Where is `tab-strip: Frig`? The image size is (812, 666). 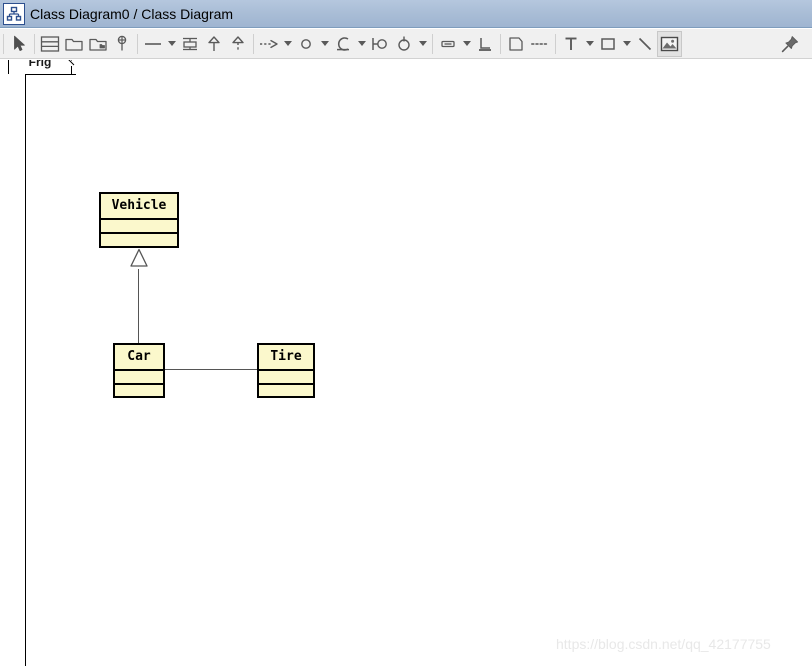
tab-strip: Frig is located at coordinates (406, 67).